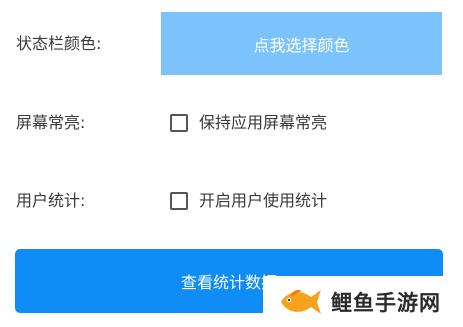 The height and width of the screenshot is (327, 463). I want to click on user-statistics-checkbox: 开启用户使用统计, so click(248, 201).